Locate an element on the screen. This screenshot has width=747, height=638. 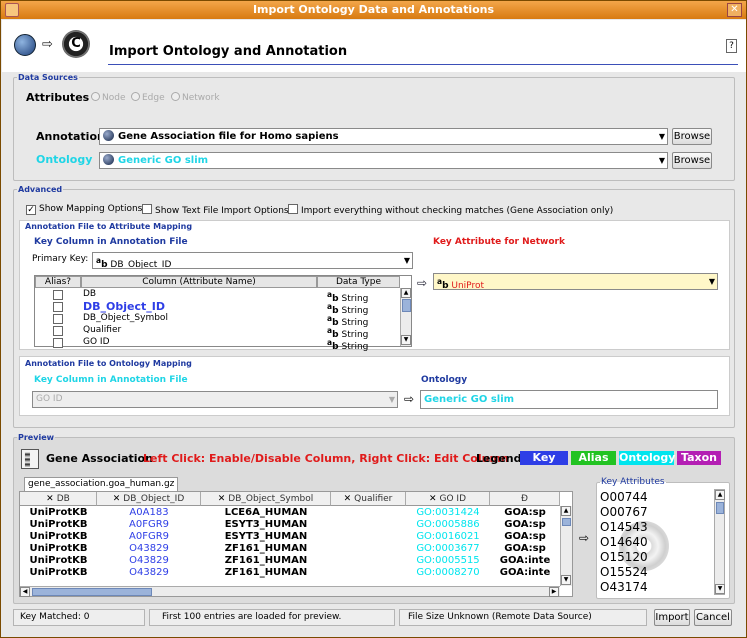
key-attributes-scrollbar: ▲ ▼ is located at coordinates (719, 542).